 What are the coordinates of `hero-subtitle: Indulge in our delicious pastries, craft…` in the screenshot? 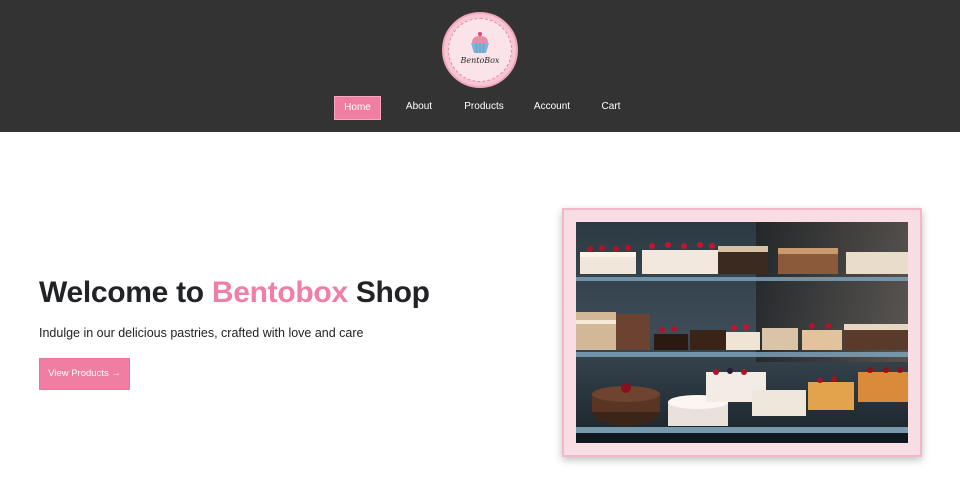 It's located at (201, 333).